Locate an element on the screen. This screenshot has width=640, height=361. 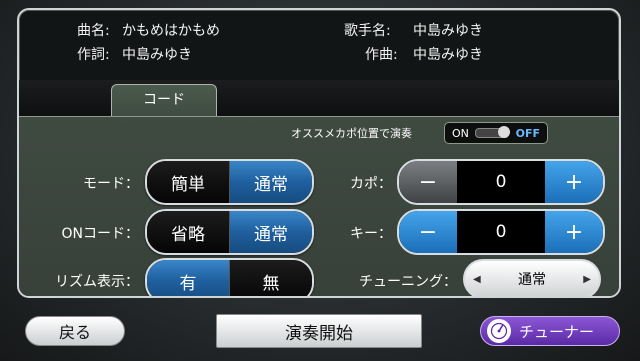
rhythm-segmented-control: 有 無 is located at coordinates (229, 277).